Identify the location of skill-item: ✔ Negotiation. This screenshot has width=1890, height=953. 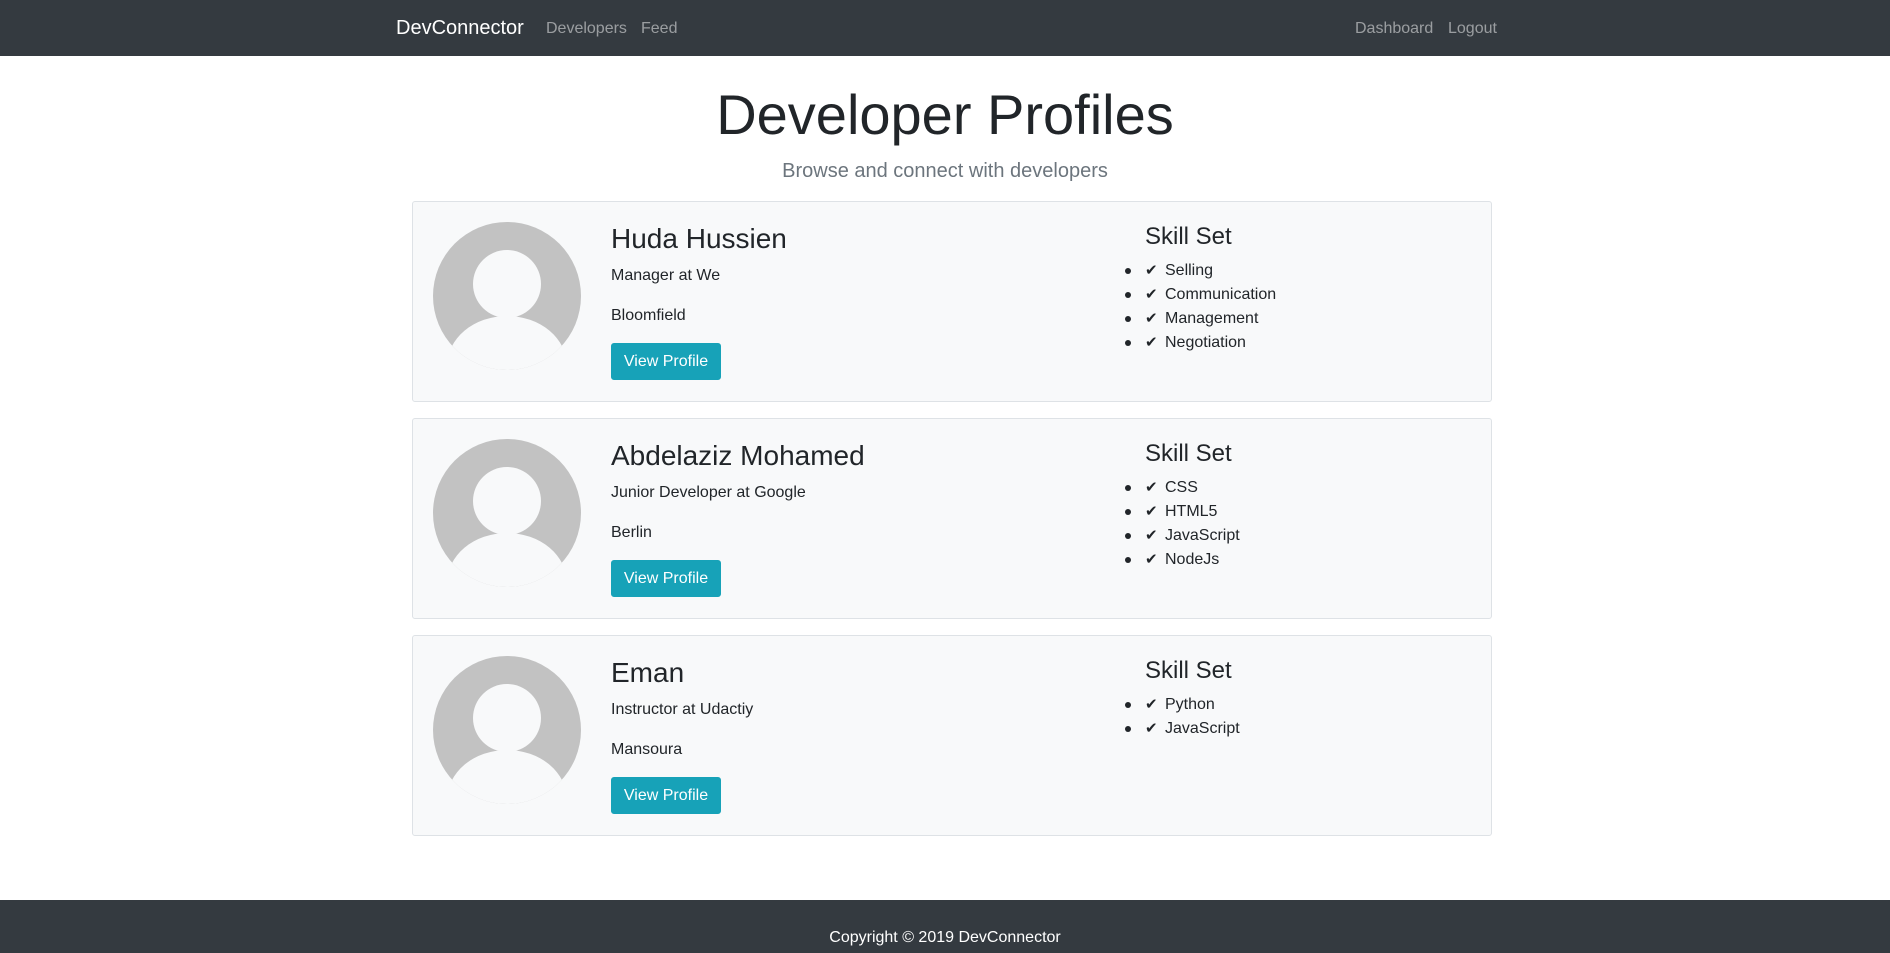
(1200, 343).